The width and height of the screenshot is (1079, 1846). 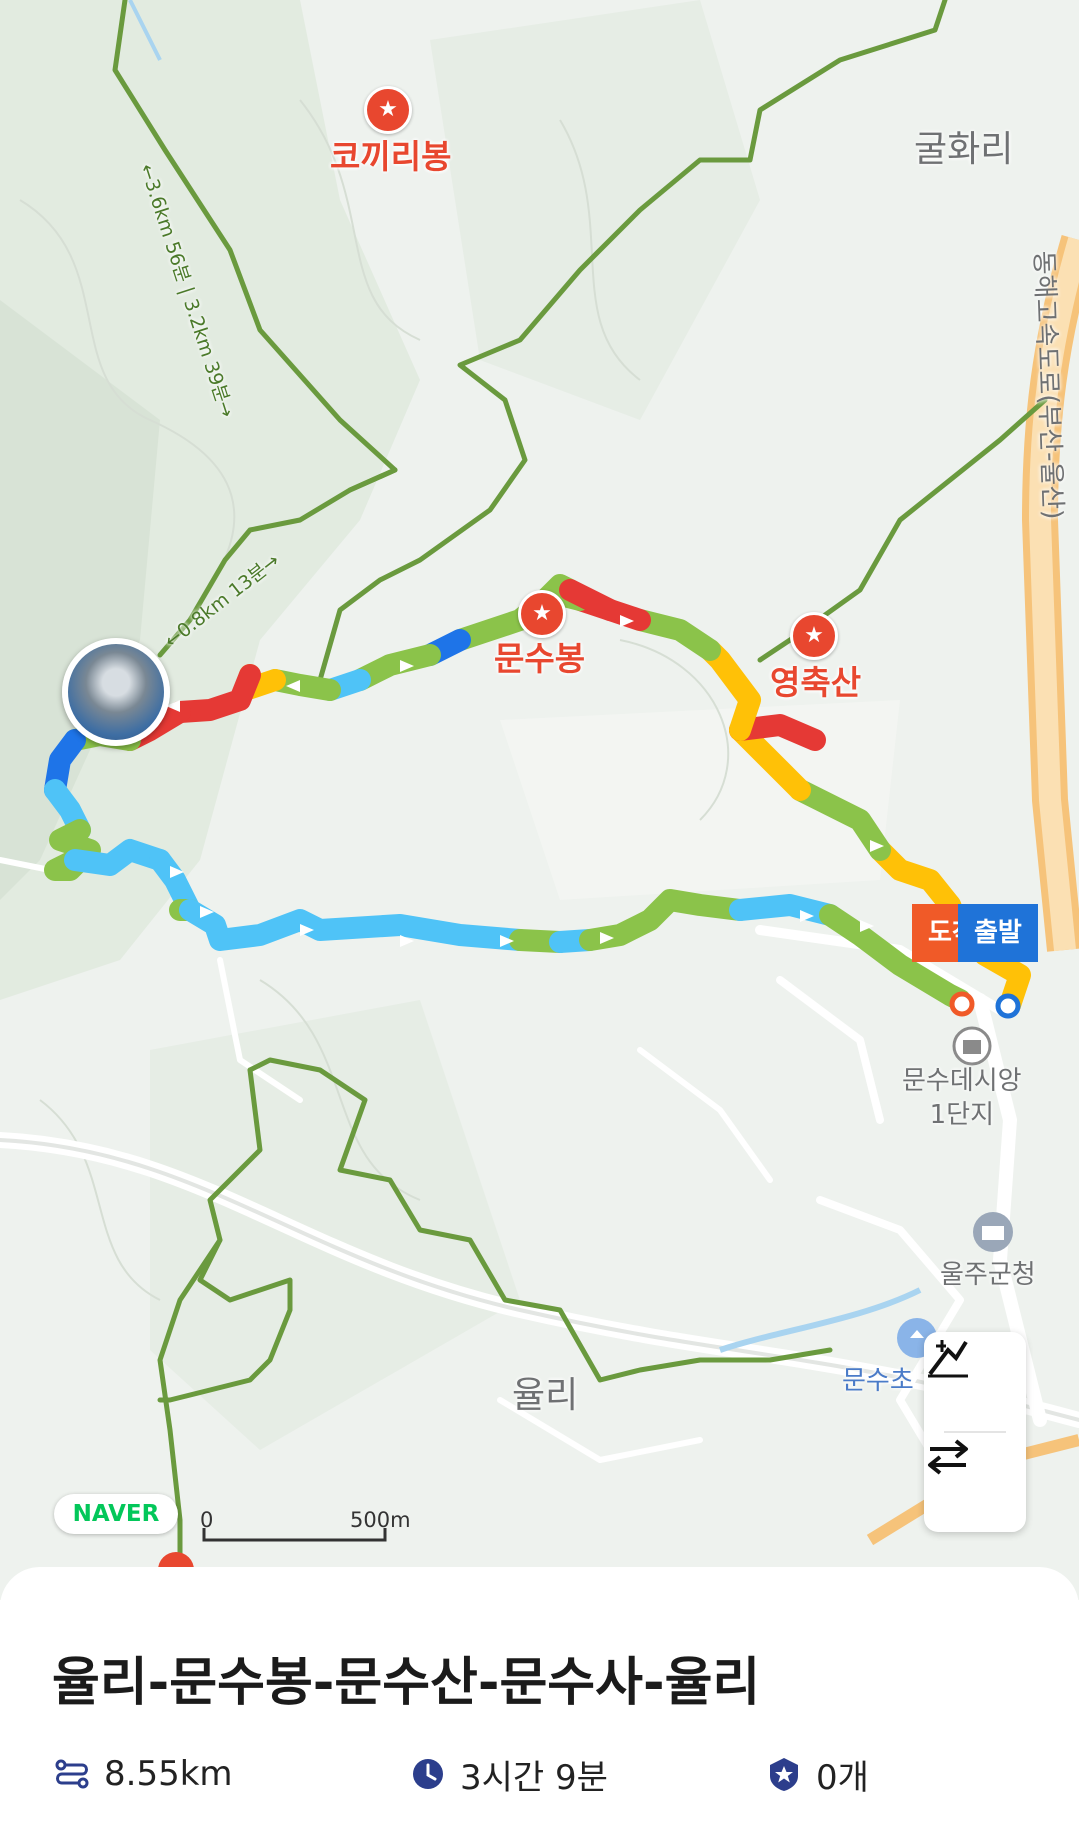 What do you see at coordinates (207, 1520) in the screenshot?
I see `scale-zero: 0` at bounding box center [207, 1520].